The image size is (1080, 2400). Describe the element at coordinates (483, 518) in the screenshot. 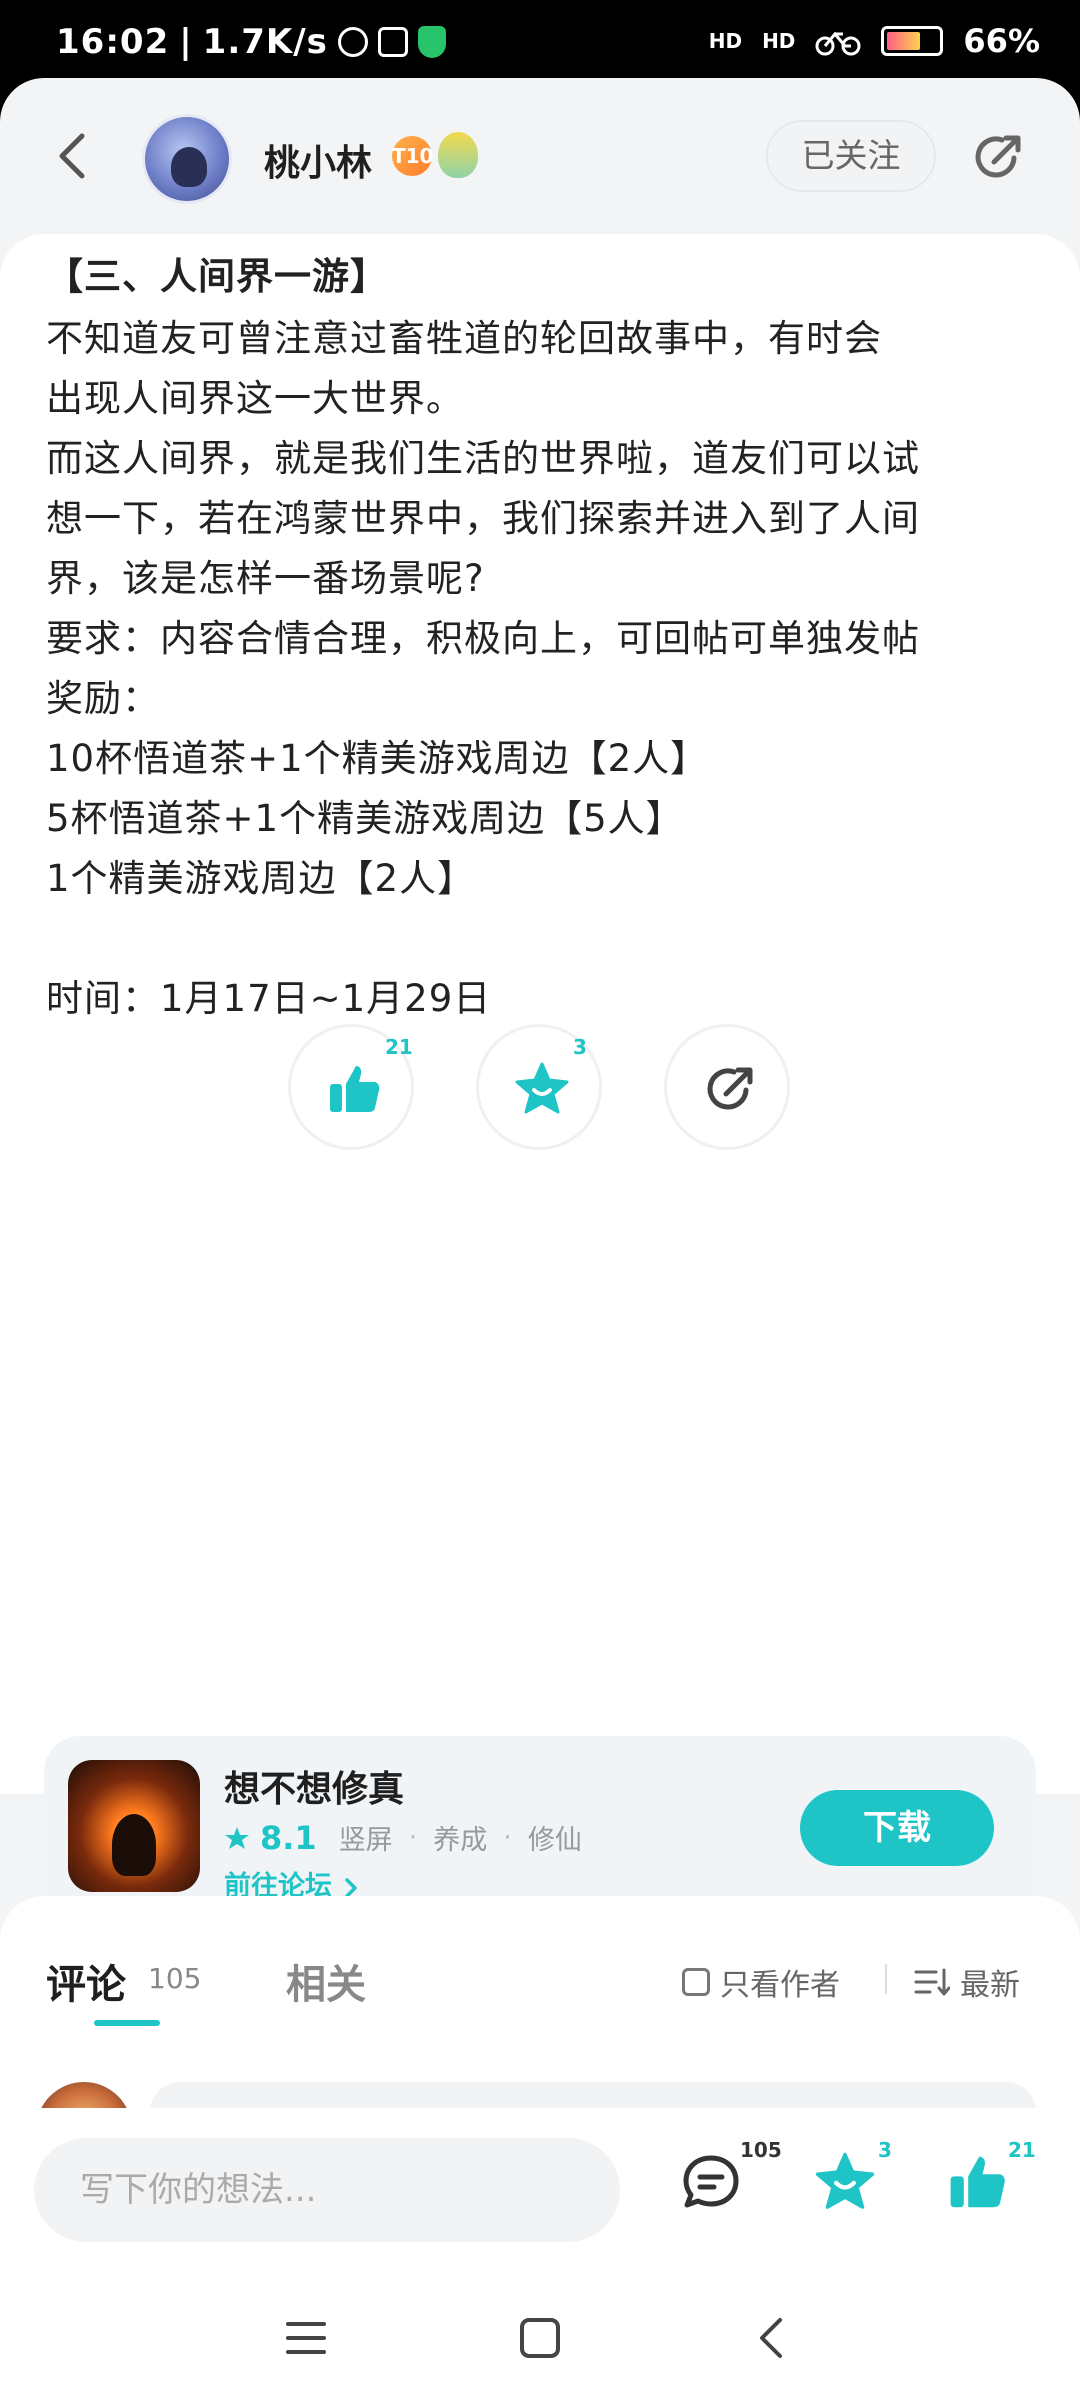

I see `post-line: 想一下，若在鸿蒙世界中，我们探索并进入到了人间` at that location.